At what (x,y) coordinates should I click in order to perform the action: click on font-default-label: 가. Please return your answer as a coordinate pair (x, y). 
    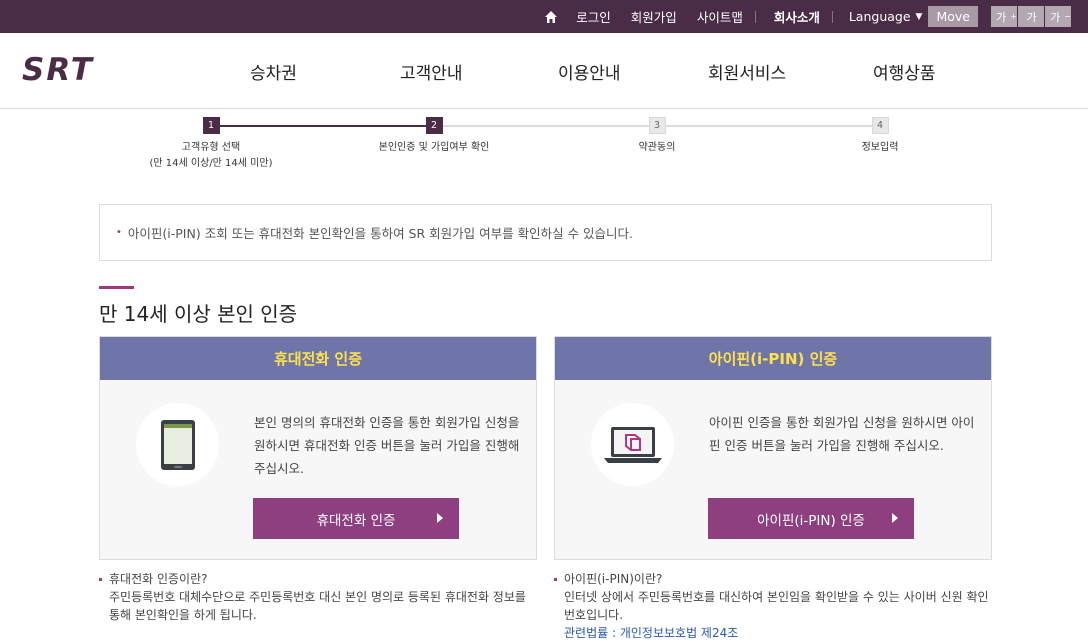
    Looking at the image, I should click on (1031, 16).